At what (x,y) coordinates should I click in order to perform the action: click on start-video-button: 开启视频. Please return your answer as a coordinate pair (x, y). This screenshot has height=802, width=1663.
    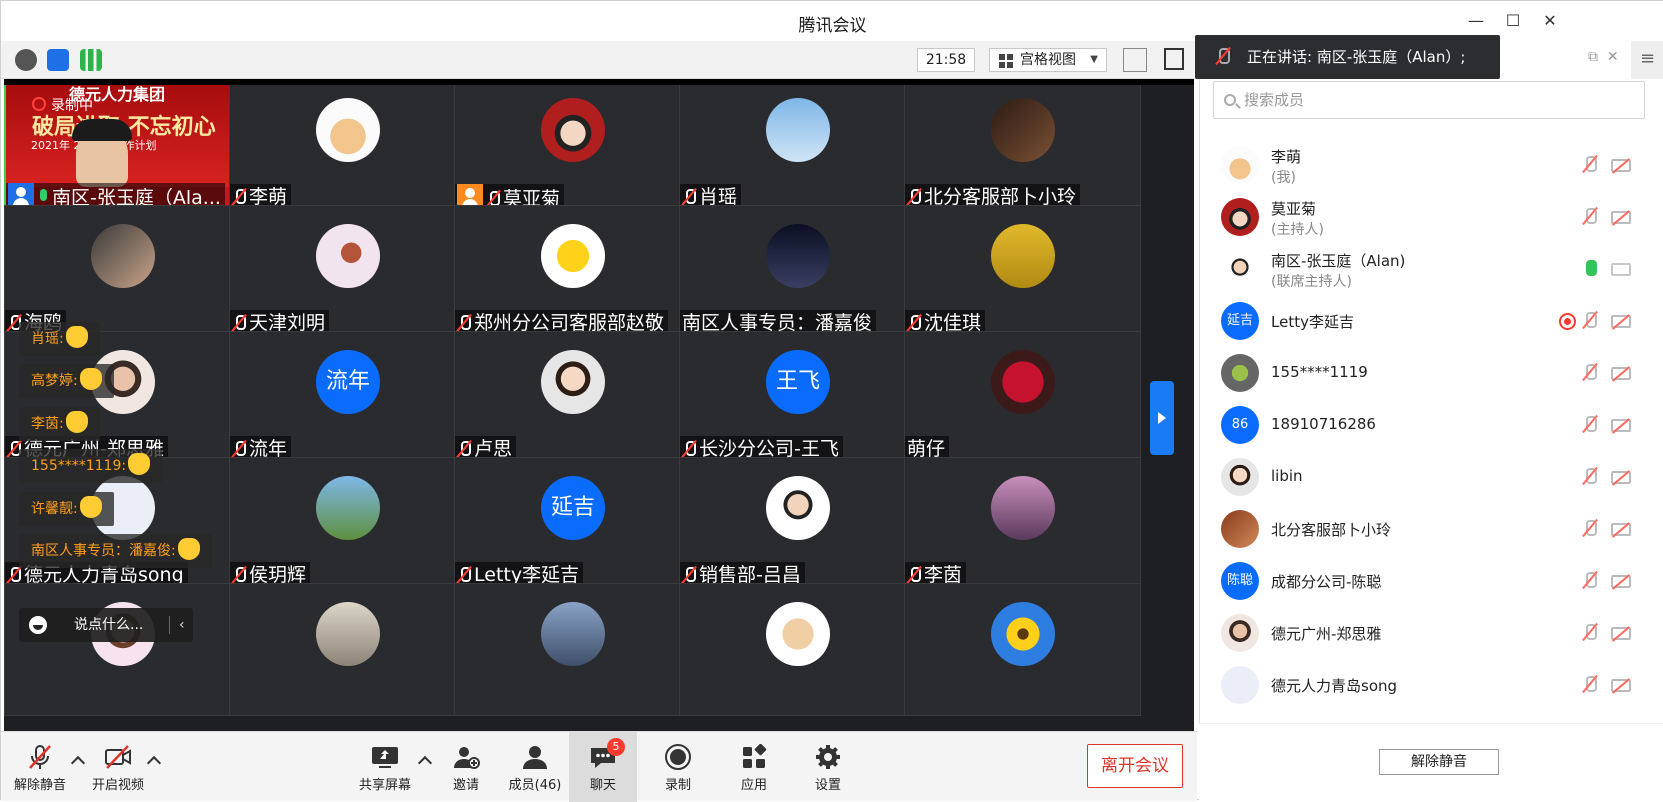
    Looking at the image, I should click on (118, 767).